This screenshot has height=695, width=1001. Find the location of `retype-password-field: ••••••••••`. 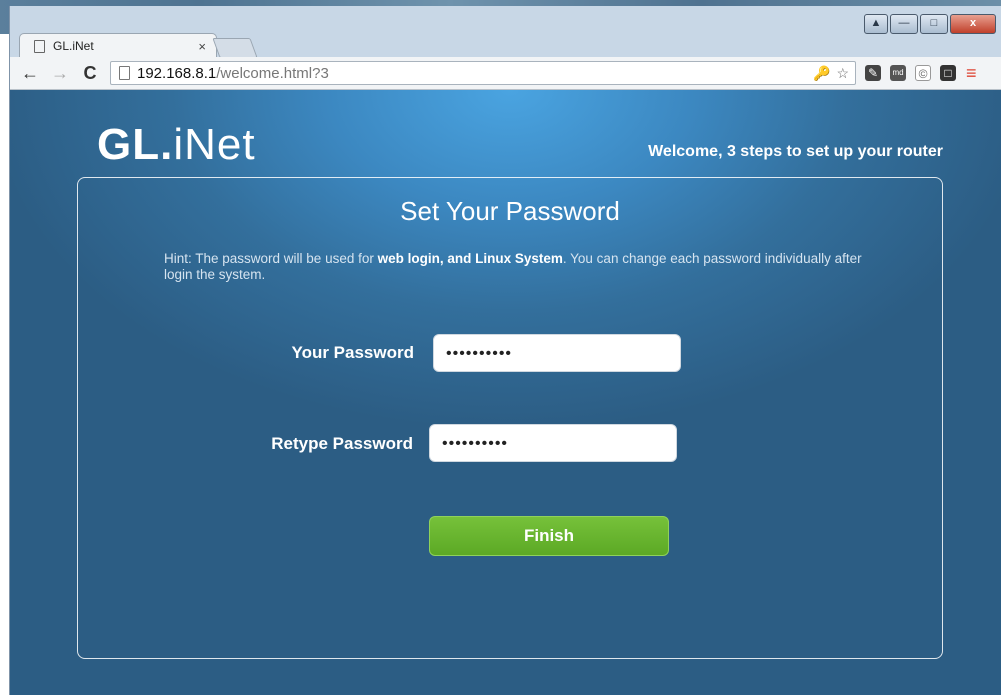

retype-password-field: •••••••••• is located at coordinates (553, 443).